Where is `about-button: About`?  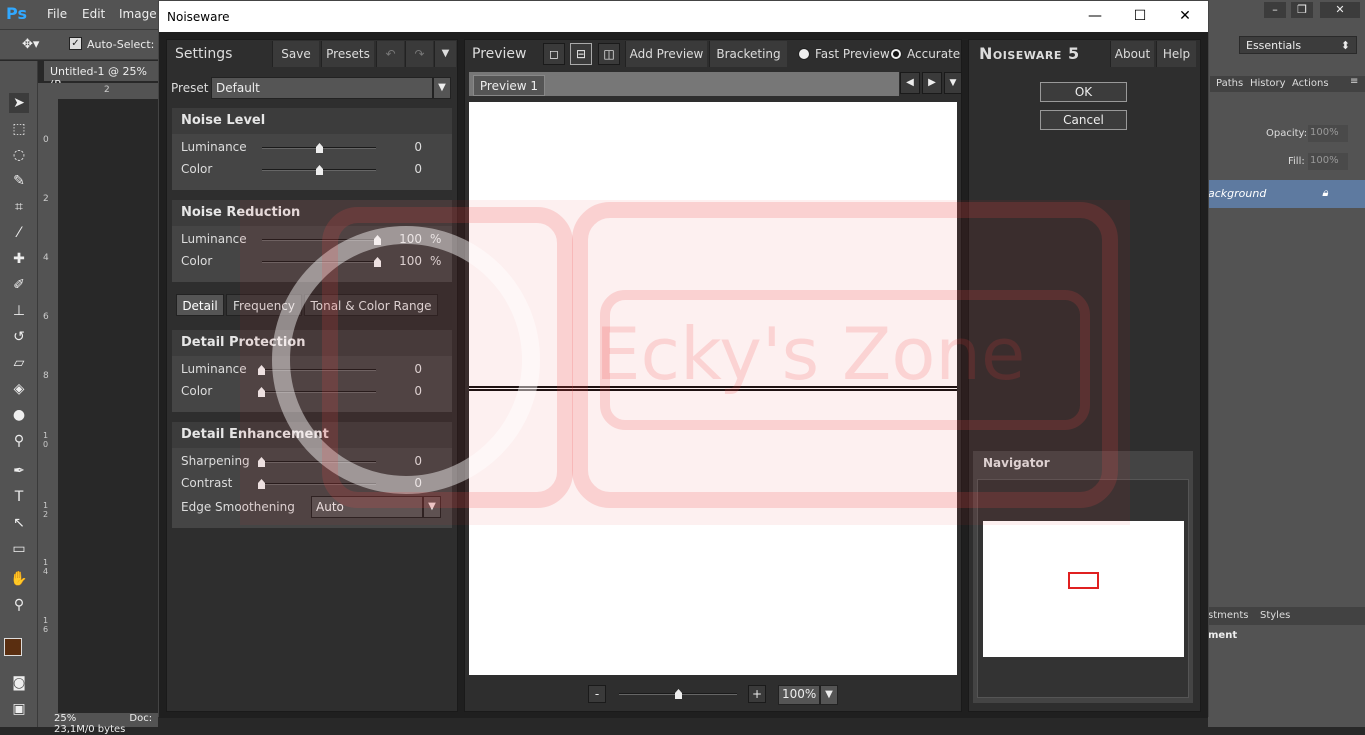
about-button: About is located at coordinates (1132, 54).